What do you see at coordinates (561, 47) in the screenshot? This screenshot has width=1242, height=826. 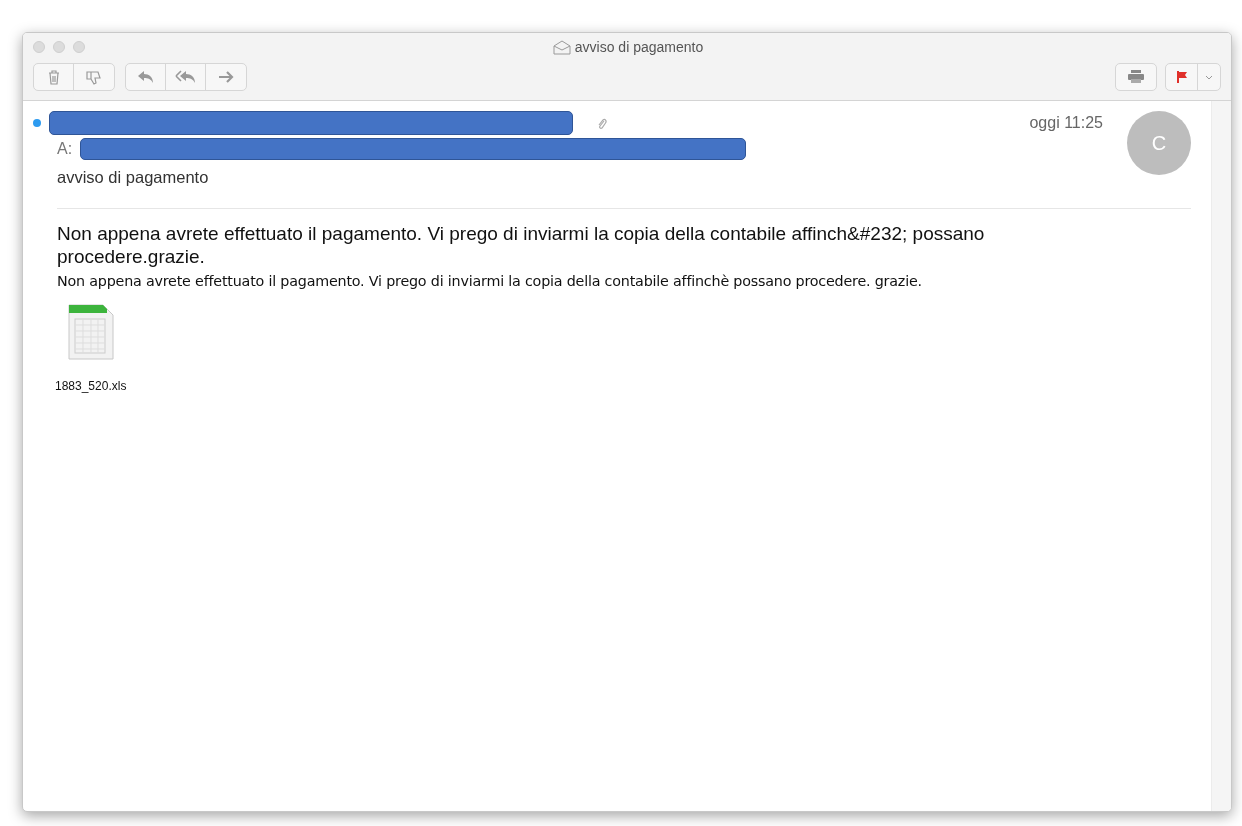 I see `envelope-icon` at bounding box center [561, 47].